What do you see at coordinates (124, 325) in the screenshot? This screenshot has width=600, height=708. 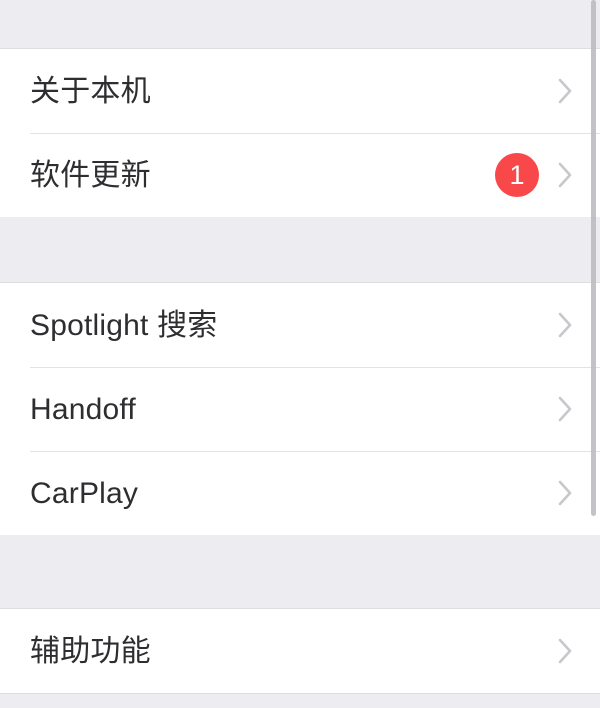 I see `row-label-spotlight-search: Spotlight 搜索` at bounding box center [124, 325].